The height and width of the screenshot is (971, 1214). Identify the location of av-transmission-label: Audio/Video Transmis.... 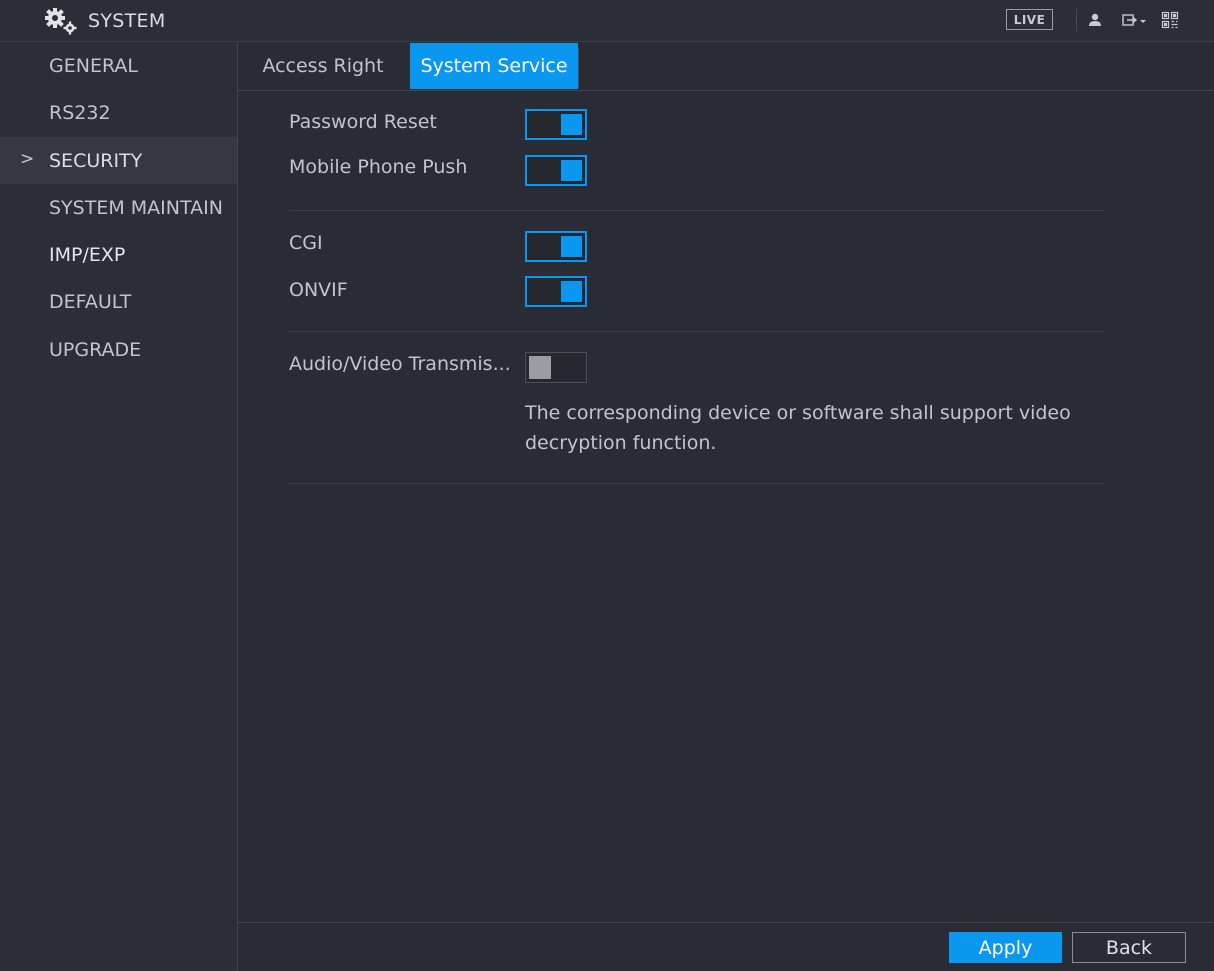
(400, 364).